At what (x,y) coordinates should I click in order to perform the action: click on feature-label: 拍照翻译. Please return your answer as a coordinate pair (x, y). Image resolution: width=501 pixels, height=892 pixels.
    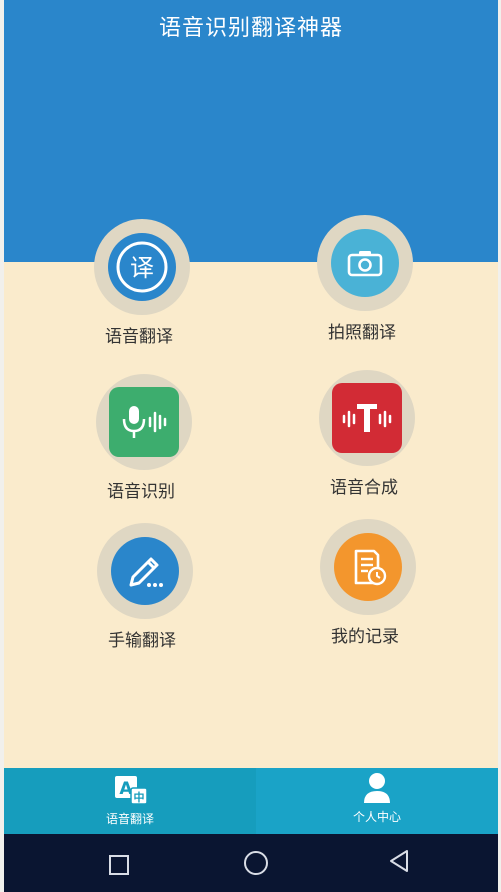
    Looking at the image, I should click on (362, 333).